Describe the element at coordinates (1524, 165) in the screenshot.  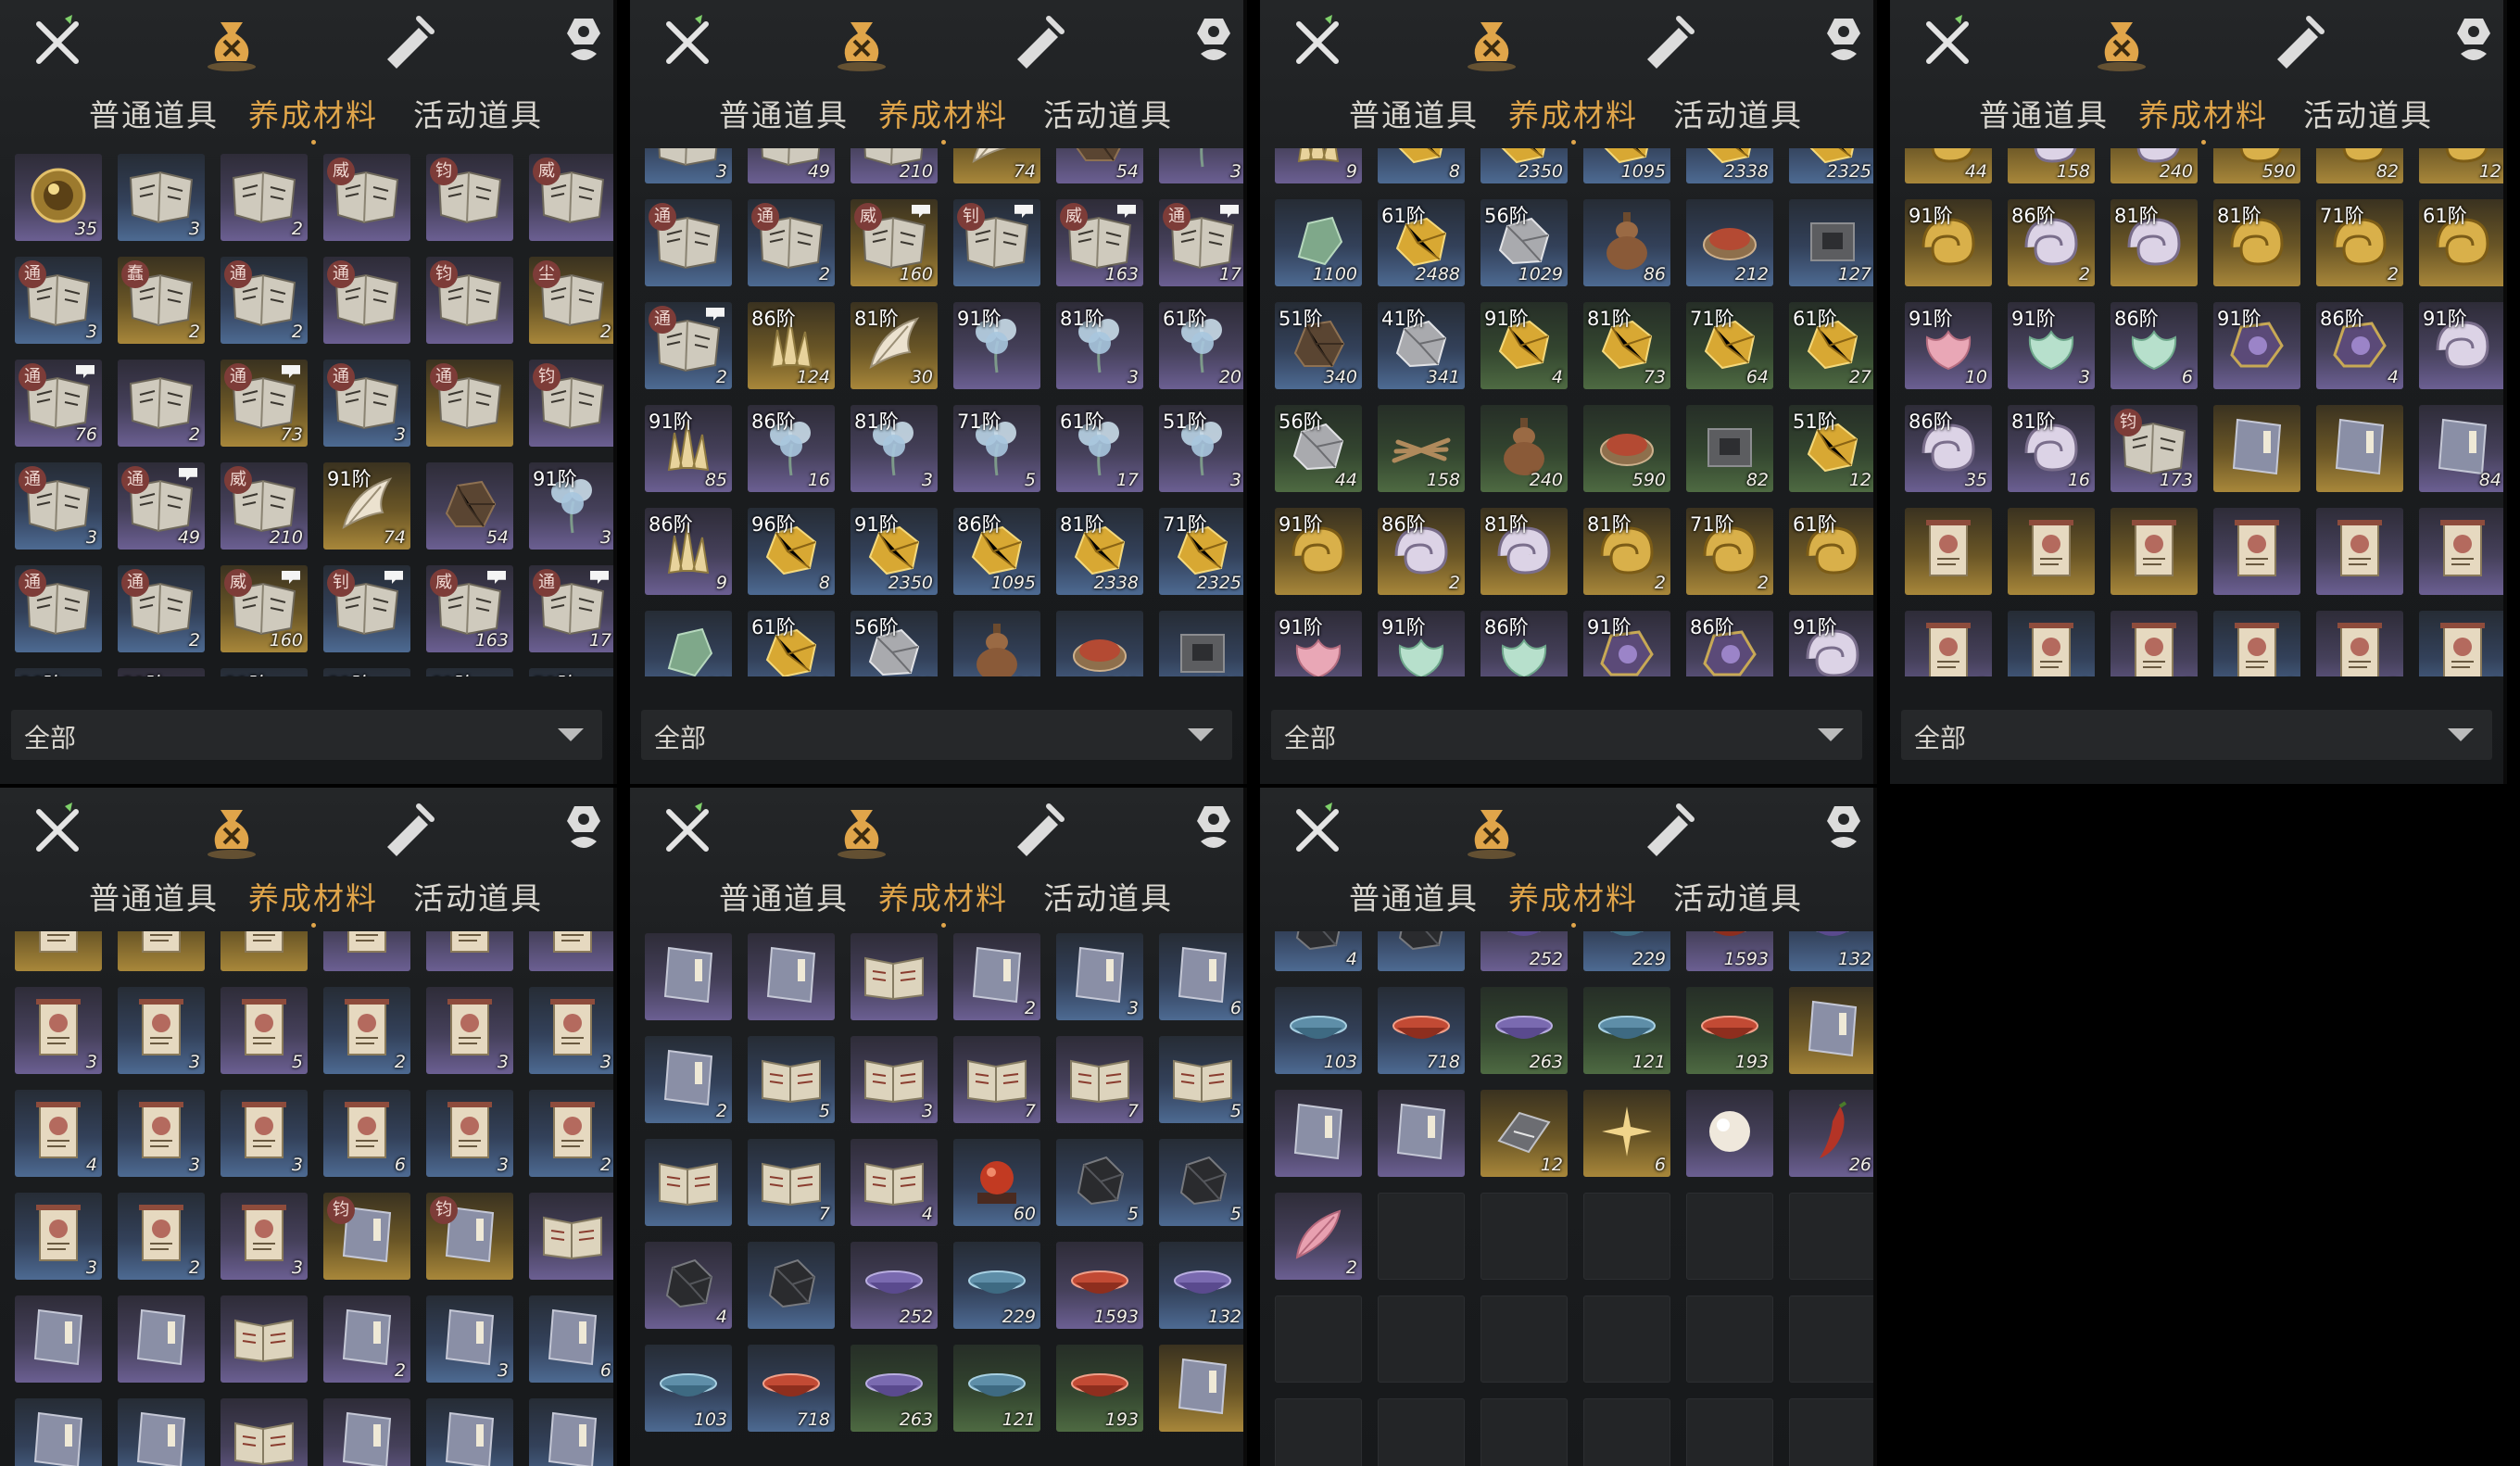
I see `item-slot: 91阶2350` at that location.